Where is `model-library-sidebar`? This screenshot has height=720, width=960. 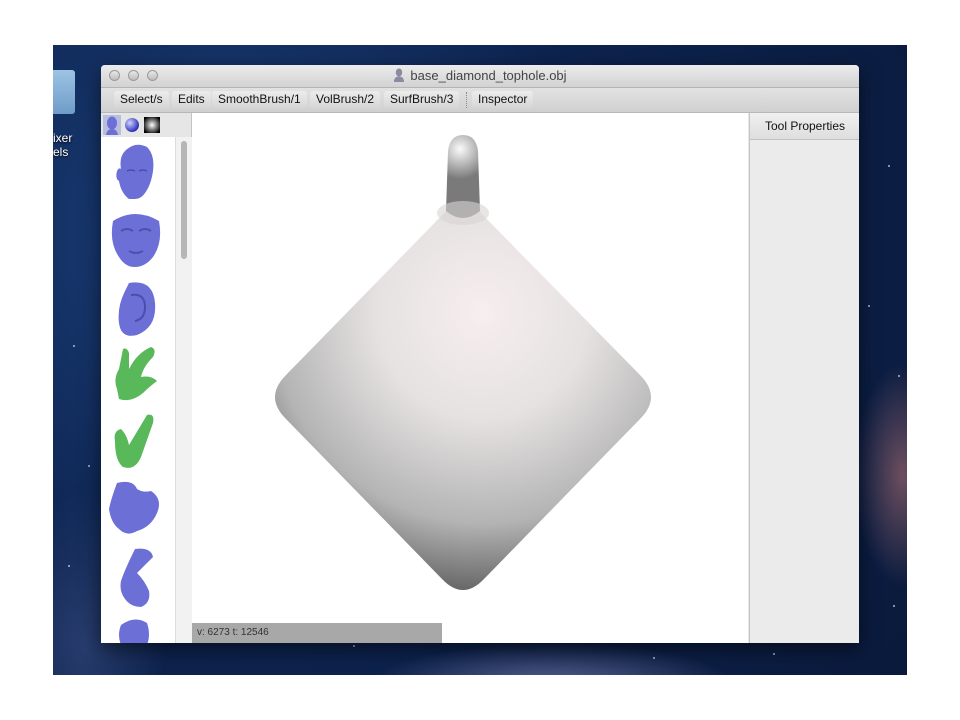 model-library-sidebar is located at coordinates (146, 378).